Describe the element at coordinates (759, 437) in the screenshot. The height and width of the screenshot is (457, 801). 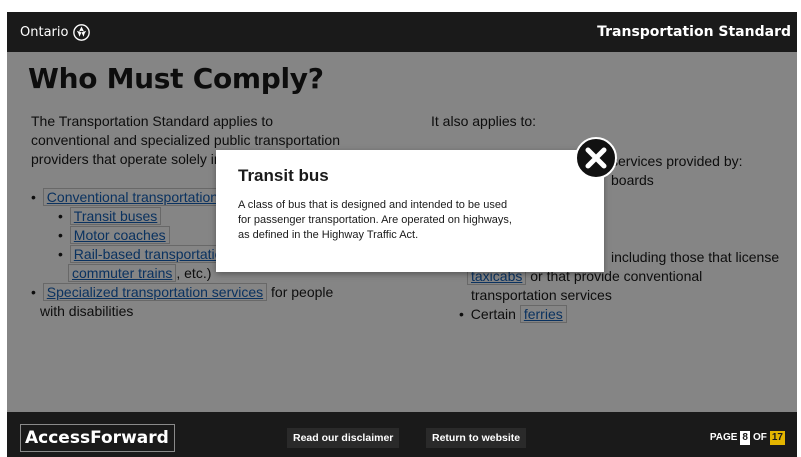
I see `page-of: OF` at that location.